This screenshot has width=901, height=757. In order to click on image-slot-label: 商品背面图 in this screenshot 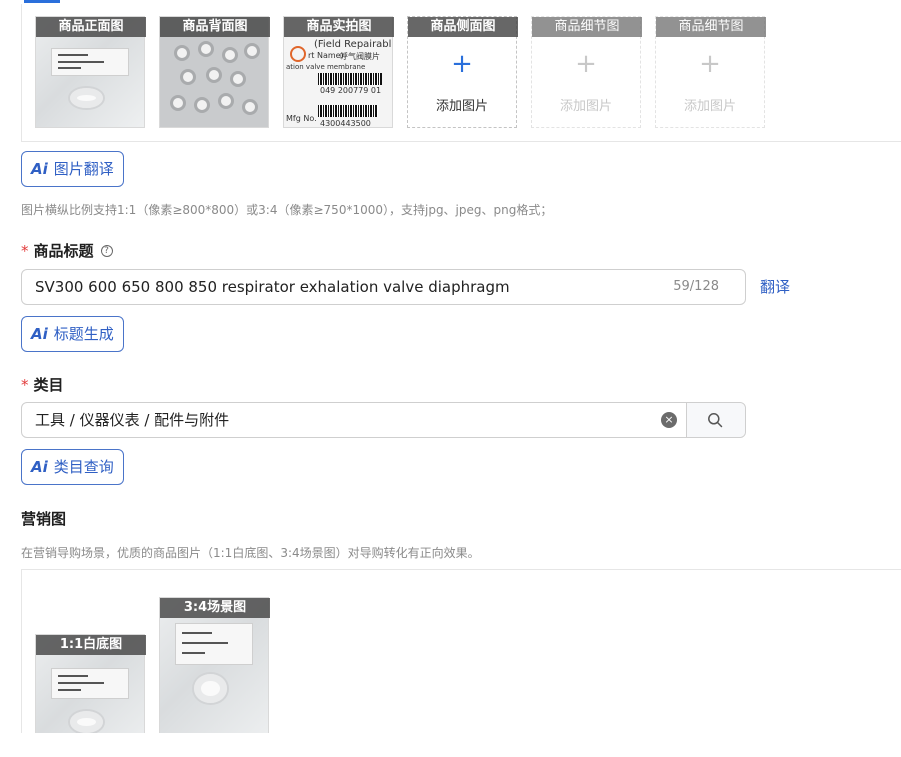, I will do `click(215, 27)`.